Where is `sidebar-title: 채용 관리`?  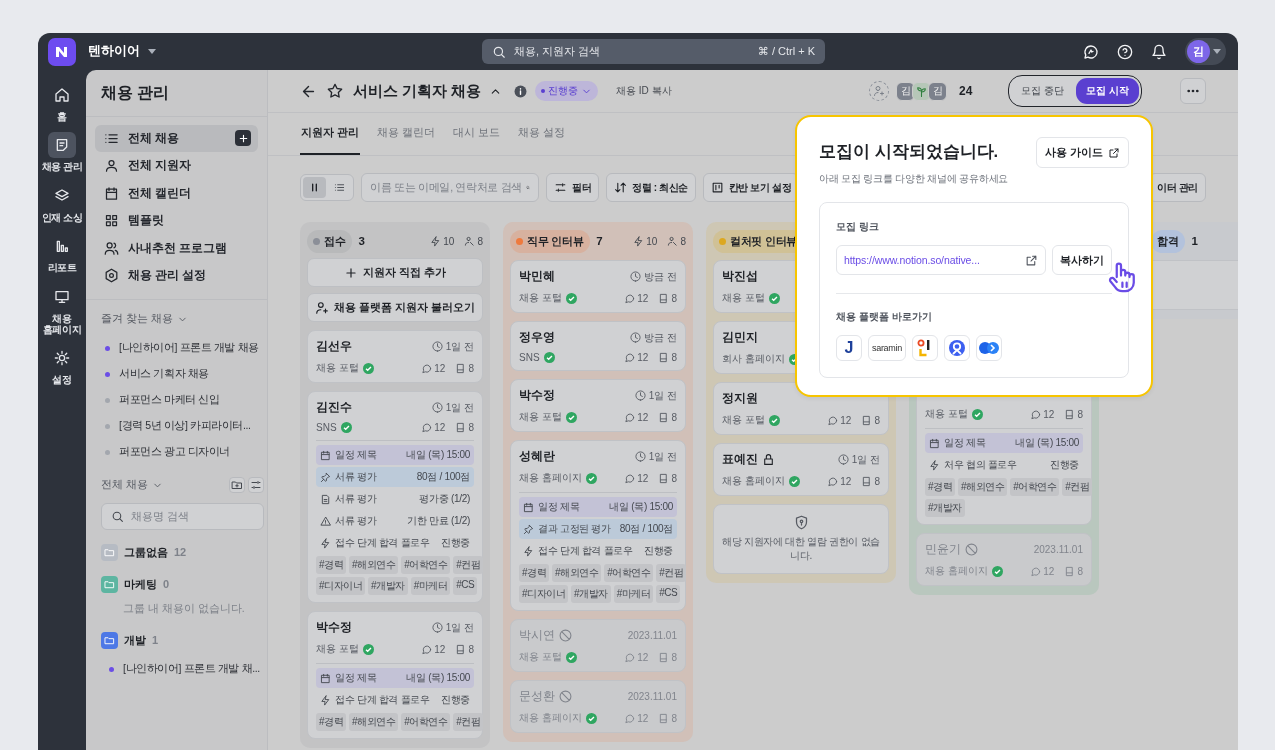
sidebar-title: 채용 관리 is located at coordinates (176, 93).